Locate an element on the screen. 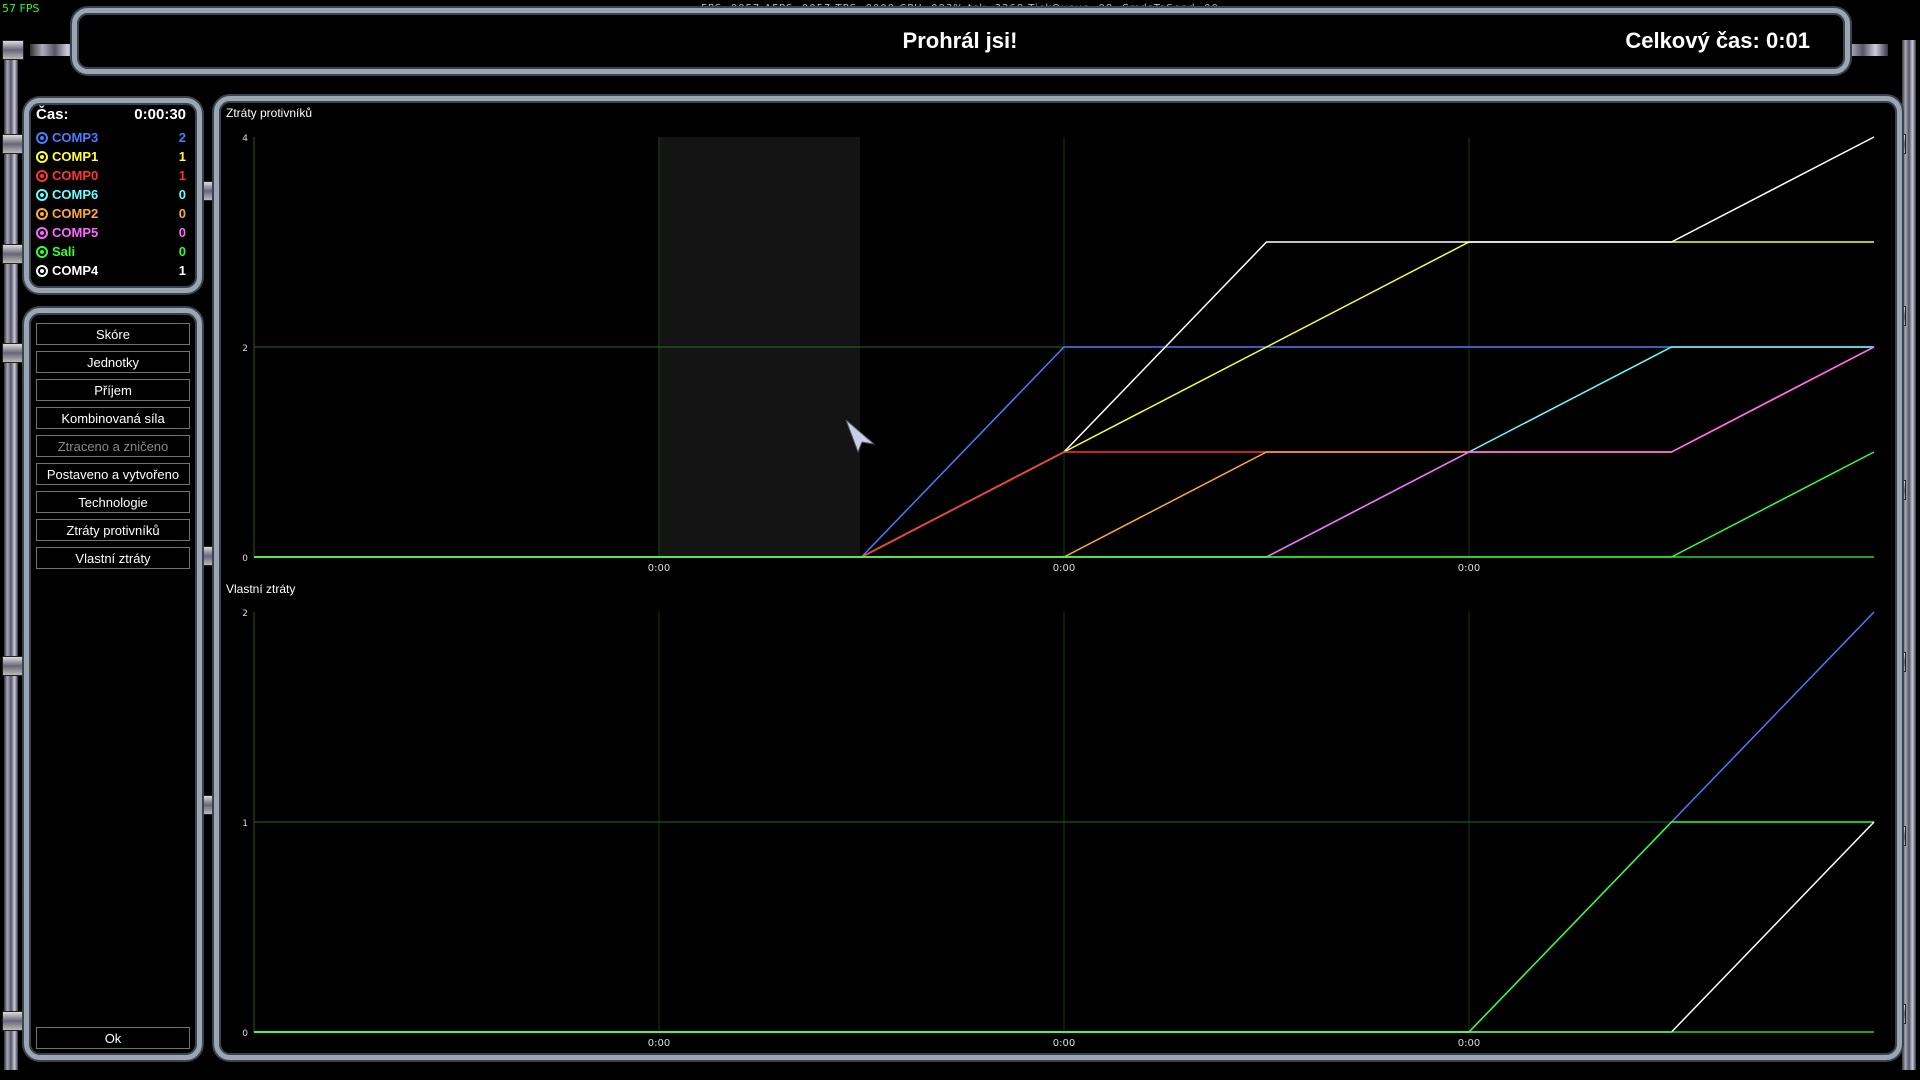  y-tick-label: 4 is located at coordinates (245, 139).